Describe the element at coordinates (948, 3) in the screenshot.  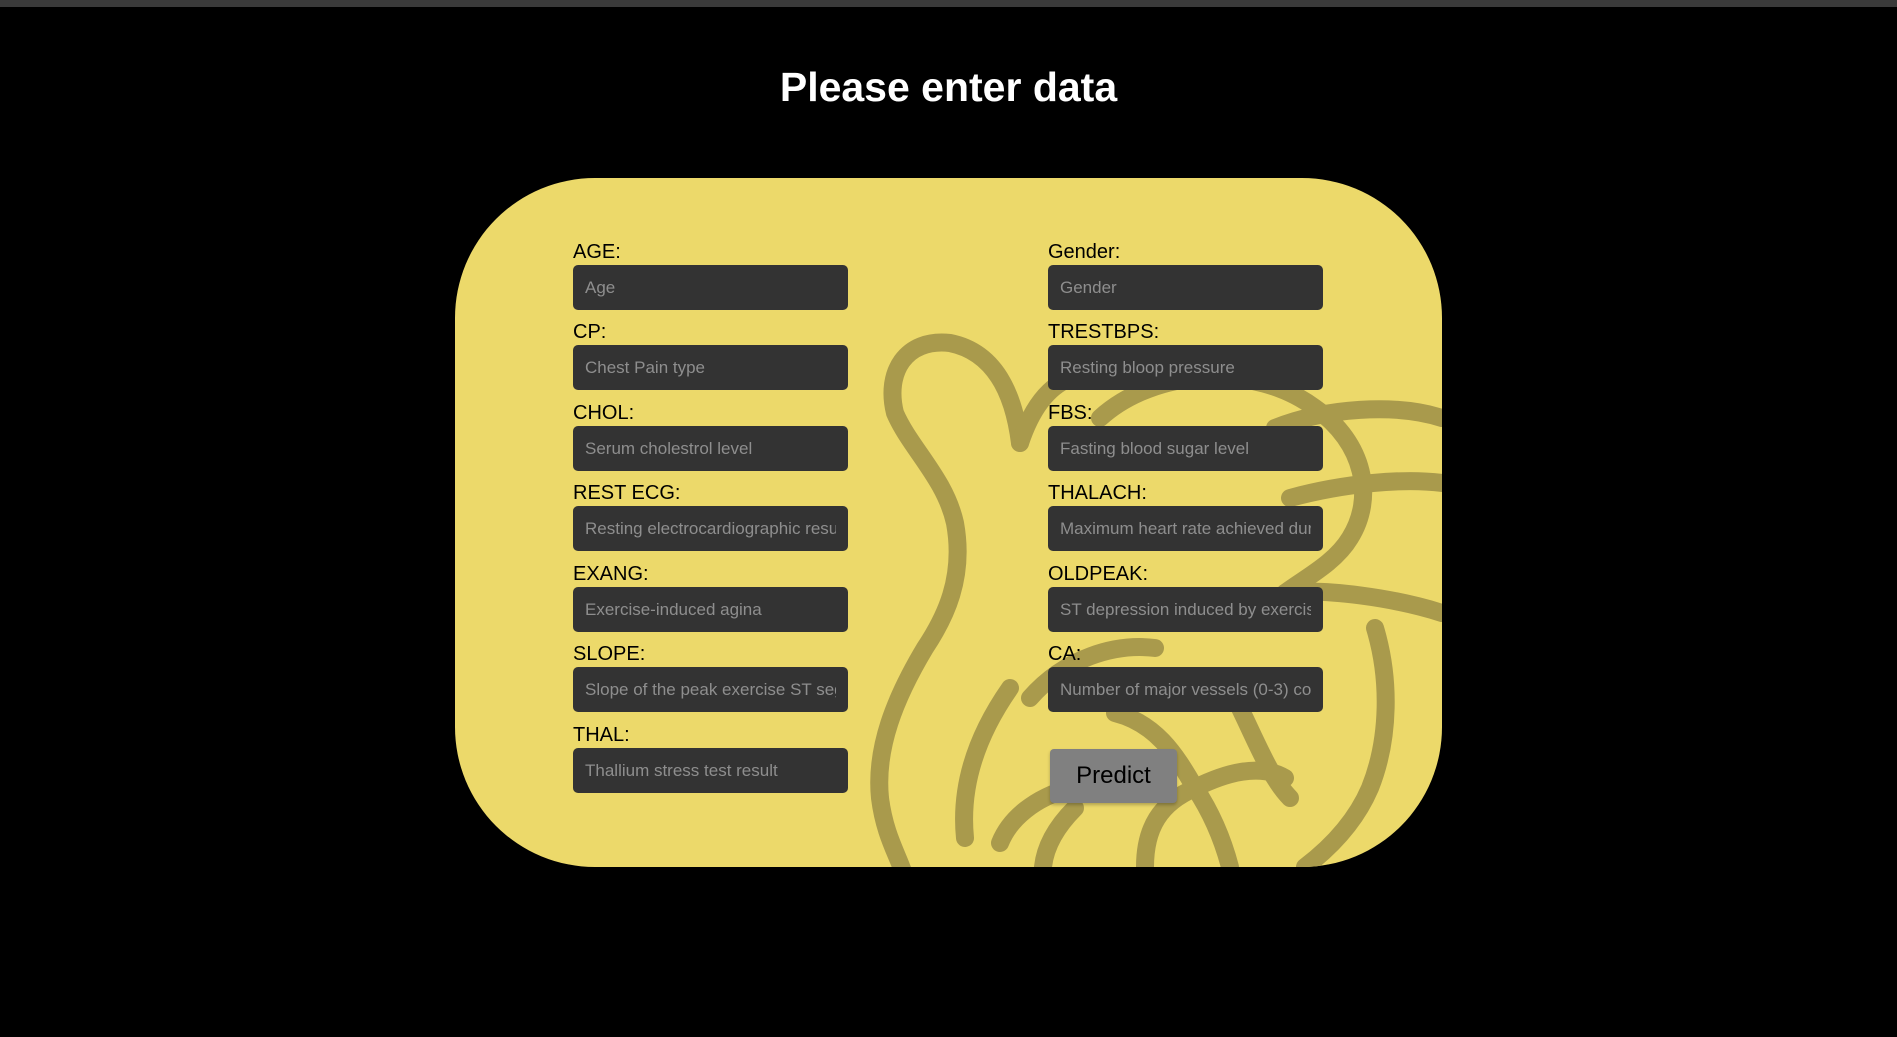
I see `window-top-border` at that location.